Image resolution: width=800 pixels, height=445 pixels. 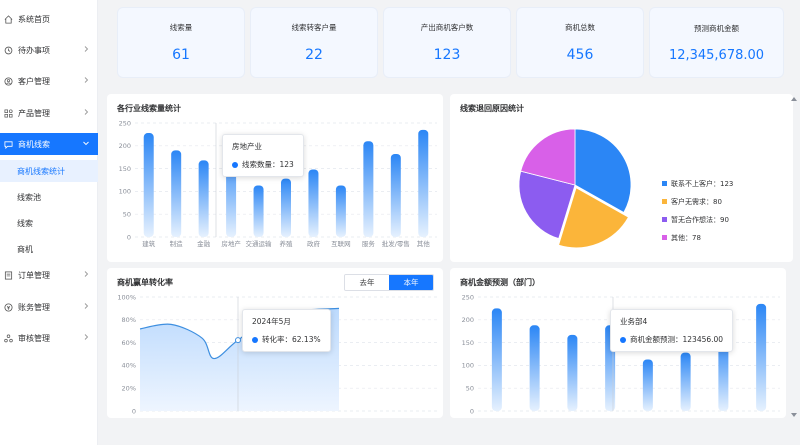 I want to click on stat-card: 线索量 61, so click(x=181, y=42).